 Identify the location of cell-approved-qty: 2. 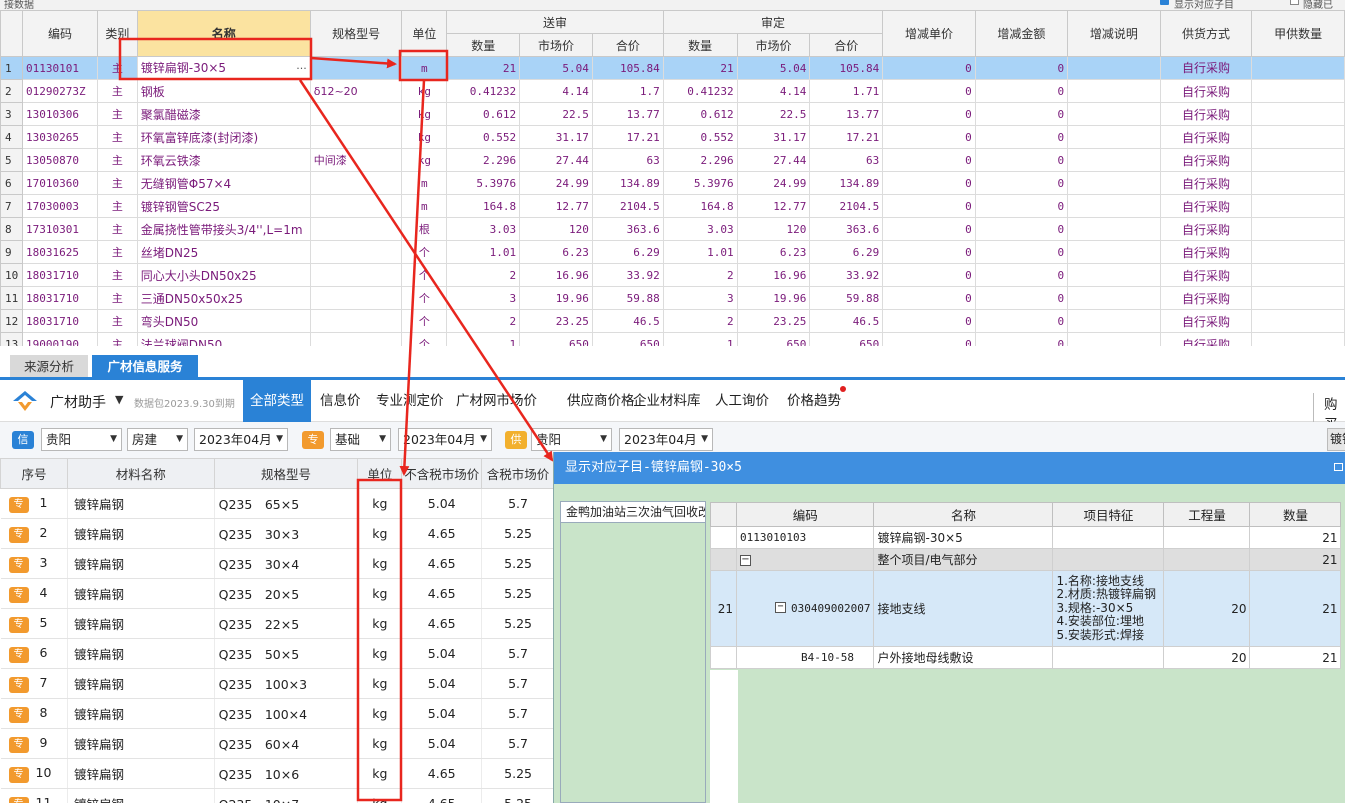
(700, 321).